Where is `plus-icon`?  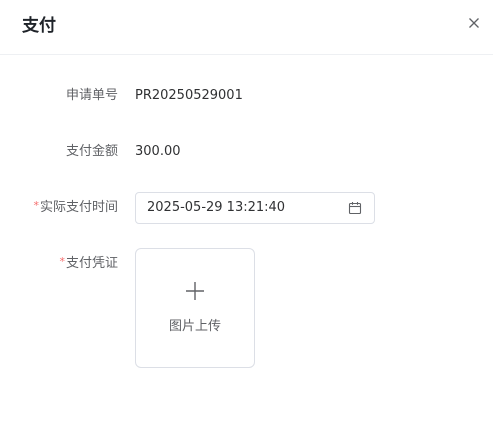 plus-icon is located at coordinates (195, 291).